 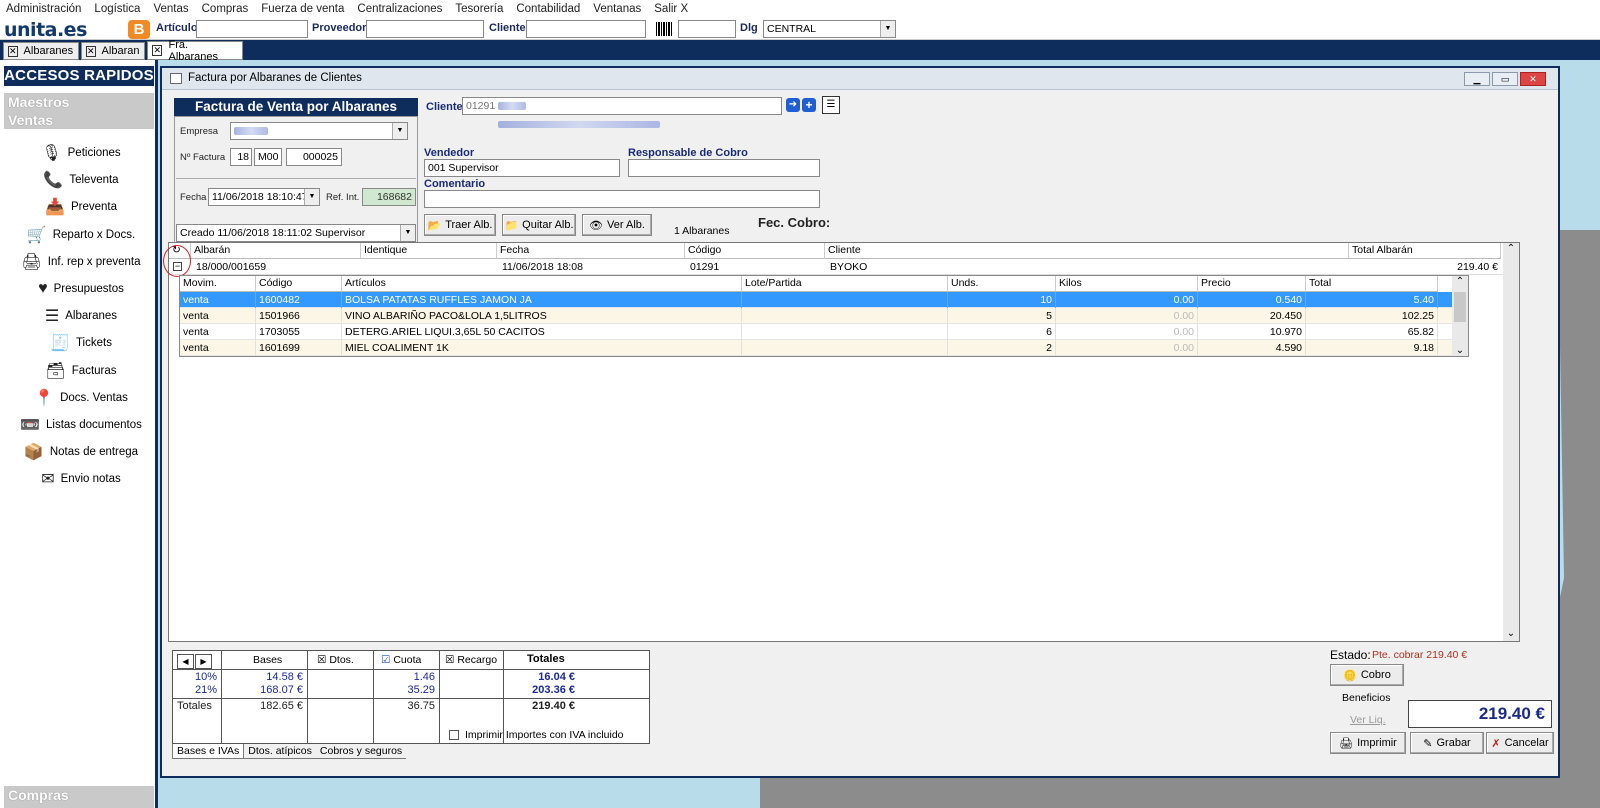 I want to click on sidebar-item: ☰ Albaranes, so click(x=81, y=316).